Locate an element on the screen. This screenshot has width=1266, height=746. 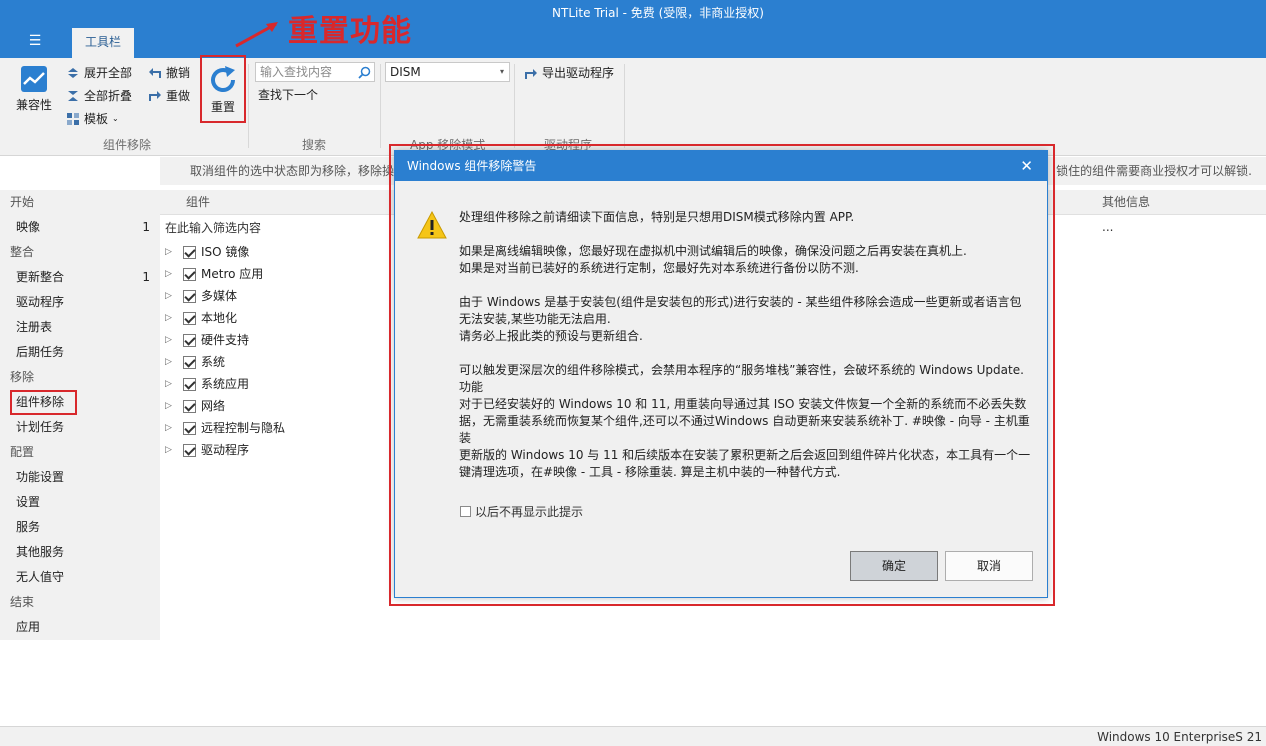
column-header-other-info: 其他信息 is located at coordinates (1126, 202).